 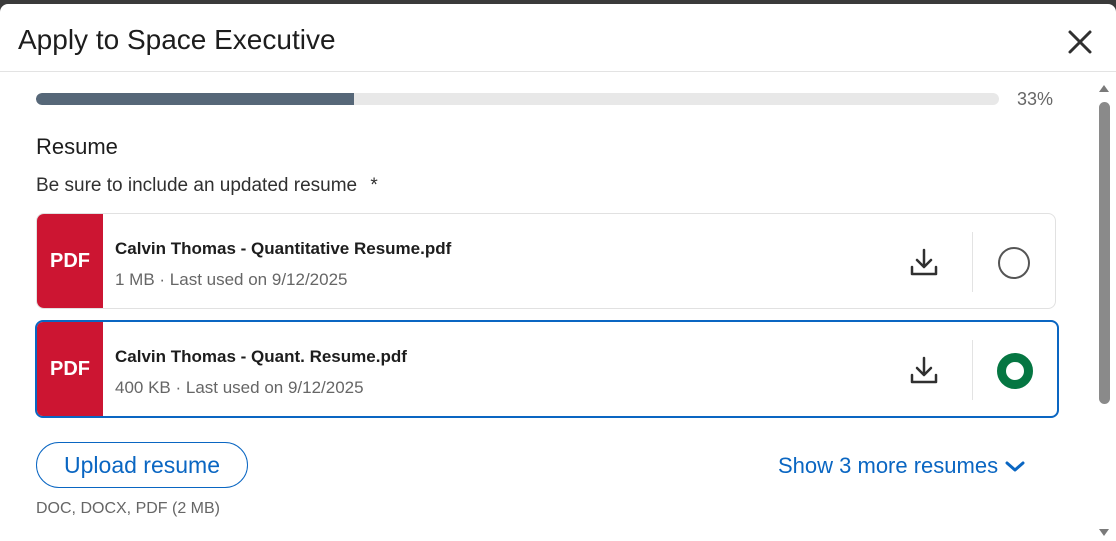 What do you see at coordinates (517, 99) in the screenshot?
I see `progress-bar` at bounding box center [517, 99].